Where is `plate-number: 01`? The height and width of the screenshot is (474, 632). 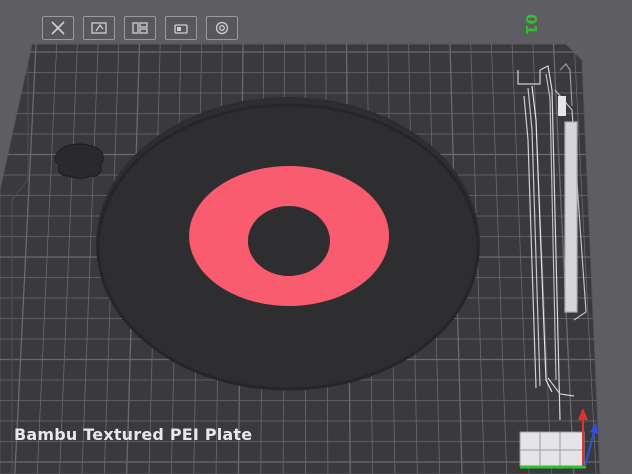
plate-number: 01 is located at coordinates (531, 24).